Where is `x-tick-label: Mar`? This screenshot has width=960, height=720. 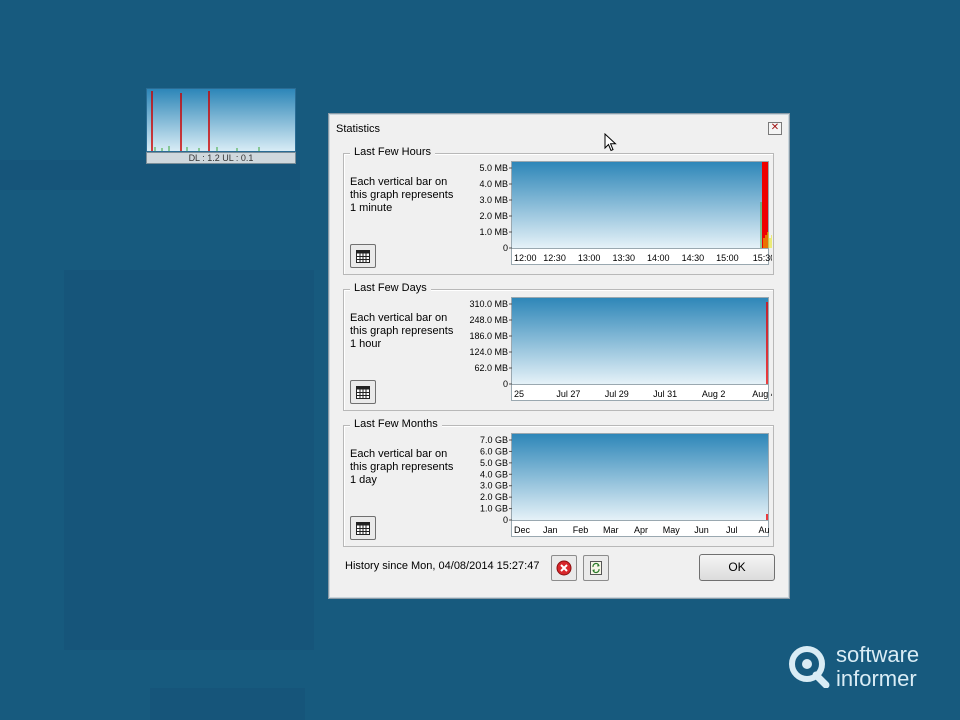 x-tick-label: Mar is located at coordinates (611, 530).